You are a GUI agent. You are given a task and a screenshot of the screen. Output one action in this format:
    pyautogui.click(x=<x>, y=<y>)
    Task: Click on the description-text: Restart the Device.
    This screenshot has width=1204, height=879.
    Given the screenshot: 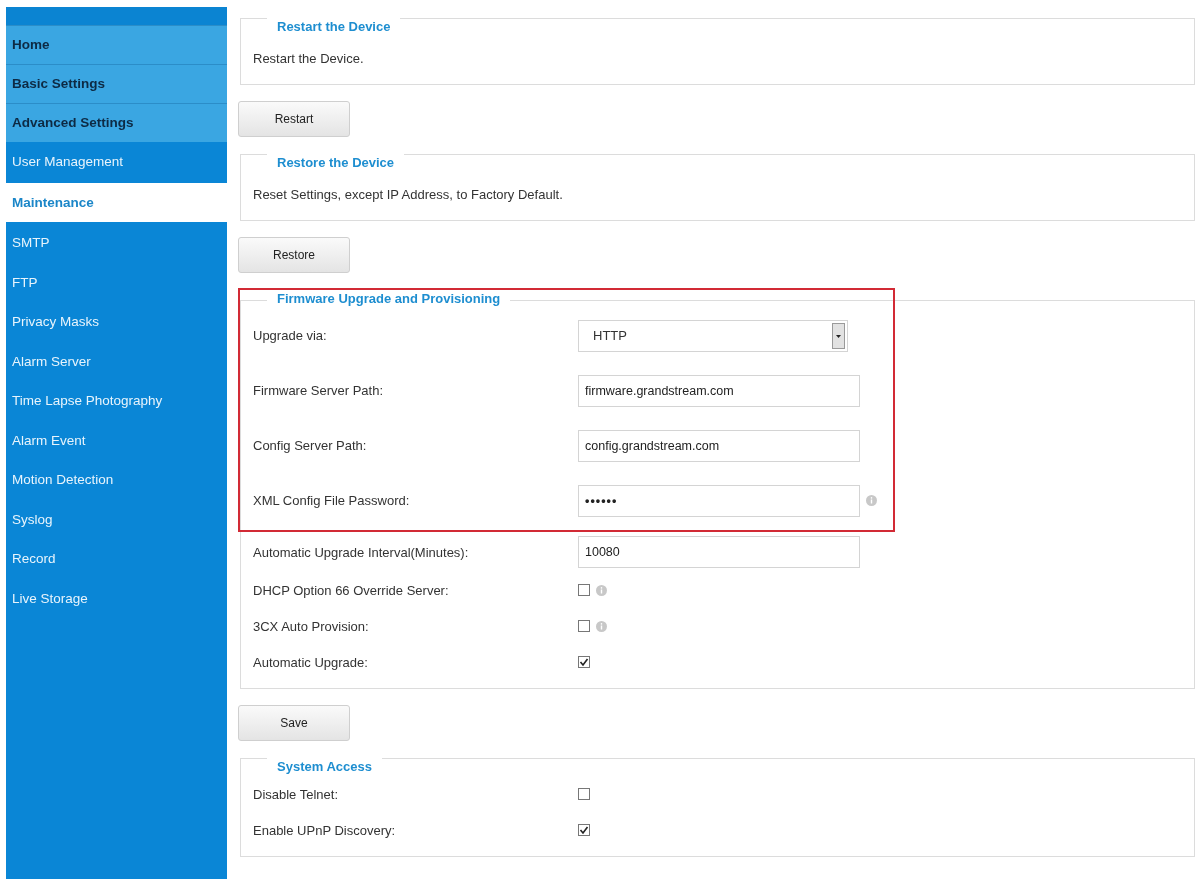 What is the action you would take?
    pyautogui.click(x=308, y=58)
    